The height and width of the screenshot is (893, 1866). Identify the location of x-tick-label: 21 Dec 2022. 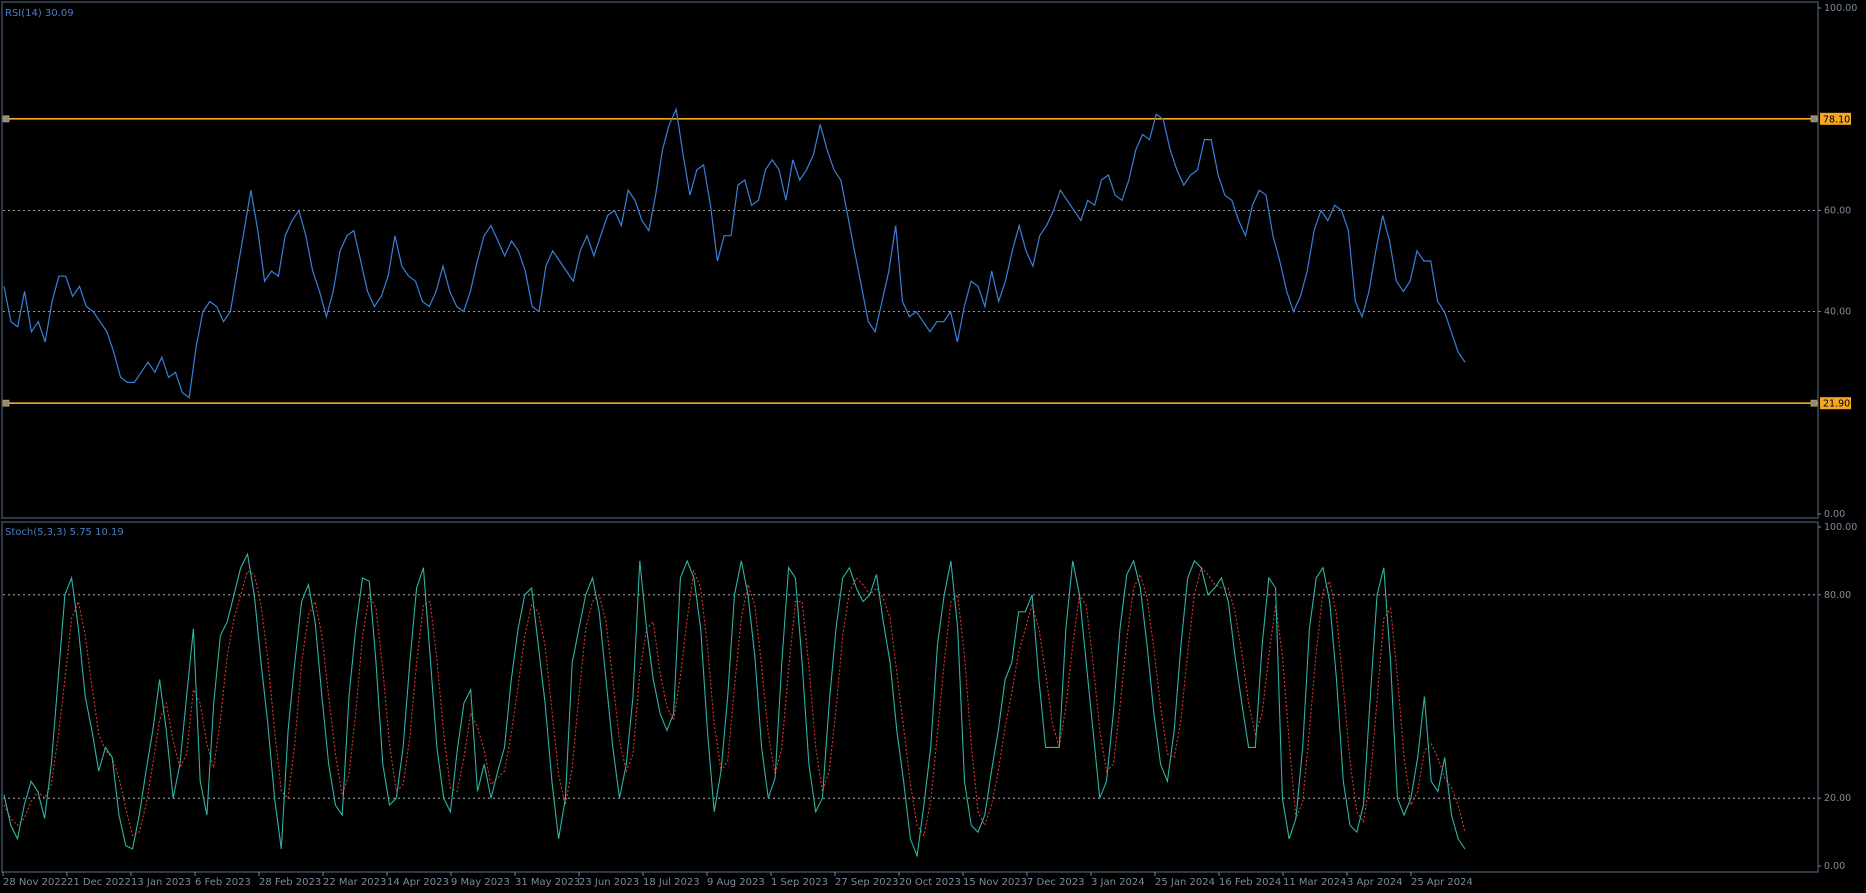
(99, 882).